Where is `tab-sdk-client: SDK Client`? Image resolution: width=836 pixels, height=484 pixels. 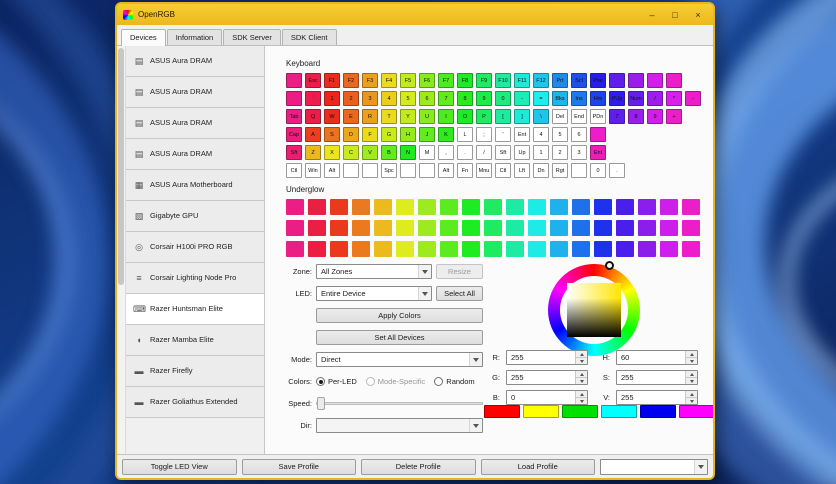
tab-sdk-client: SDK Client is located at coordinates (309, 37).